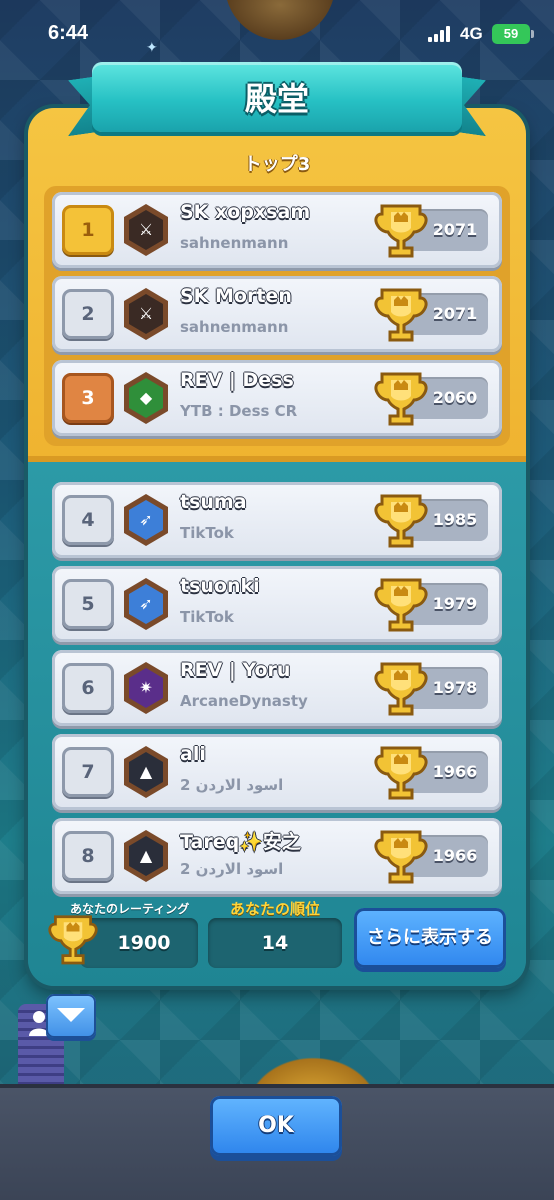 Image resolution: width=554 pixels, height=1200 pixels. Describe the element at coordinates (88, 314) in the screenshot. I see `rank-badge: 2` at that location.